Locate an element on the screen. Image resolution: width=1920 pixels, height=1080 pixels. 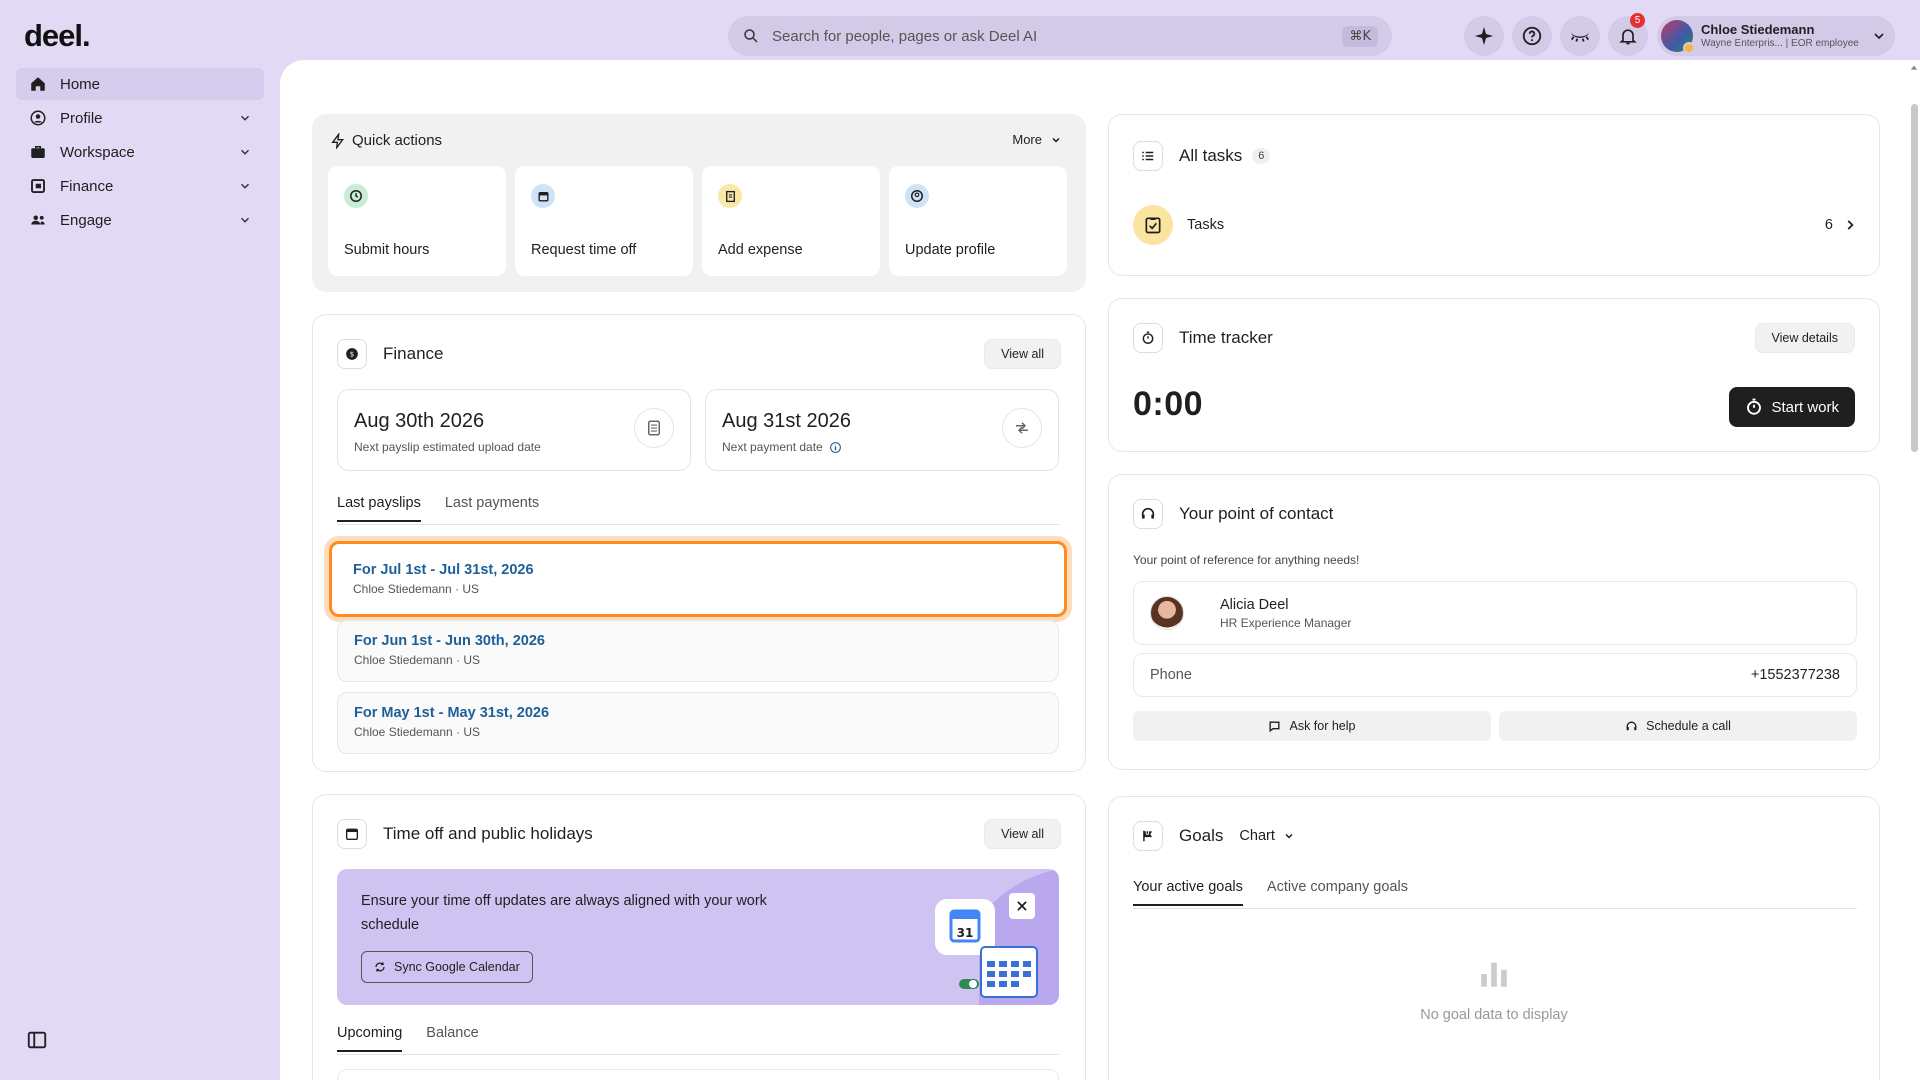
goals-view-dropdown: Chart is located at coordinates (1266, 836).